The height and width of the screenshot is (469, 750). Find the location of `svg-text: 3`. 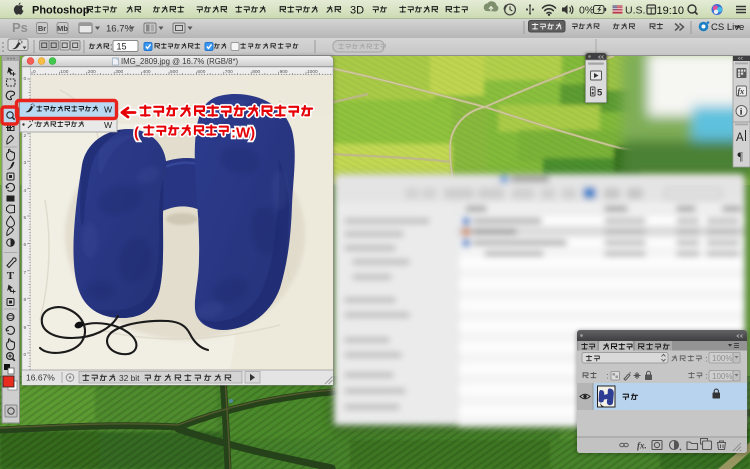

svg-text: 3 is located at coordinates (25, 163).